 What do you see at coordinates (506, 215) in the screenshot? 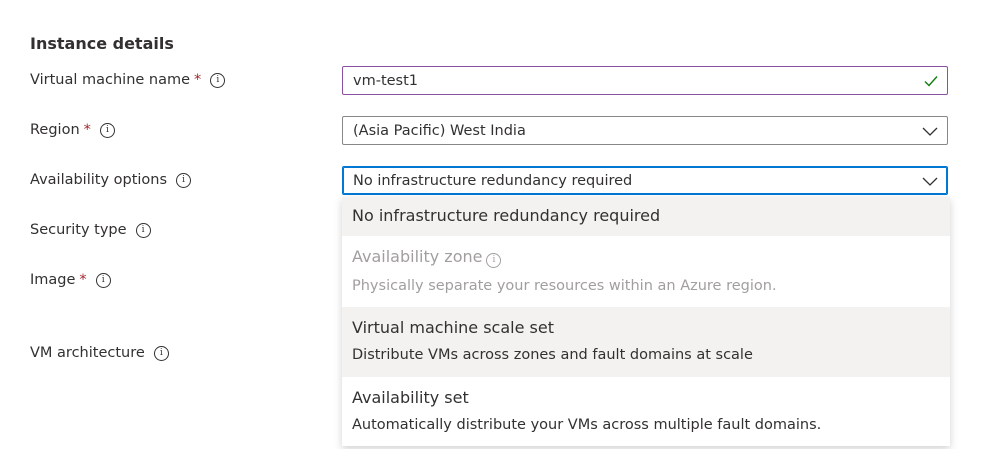
I see `option-title: No infrastructure redundancy required` at bounding box center [506, 215].